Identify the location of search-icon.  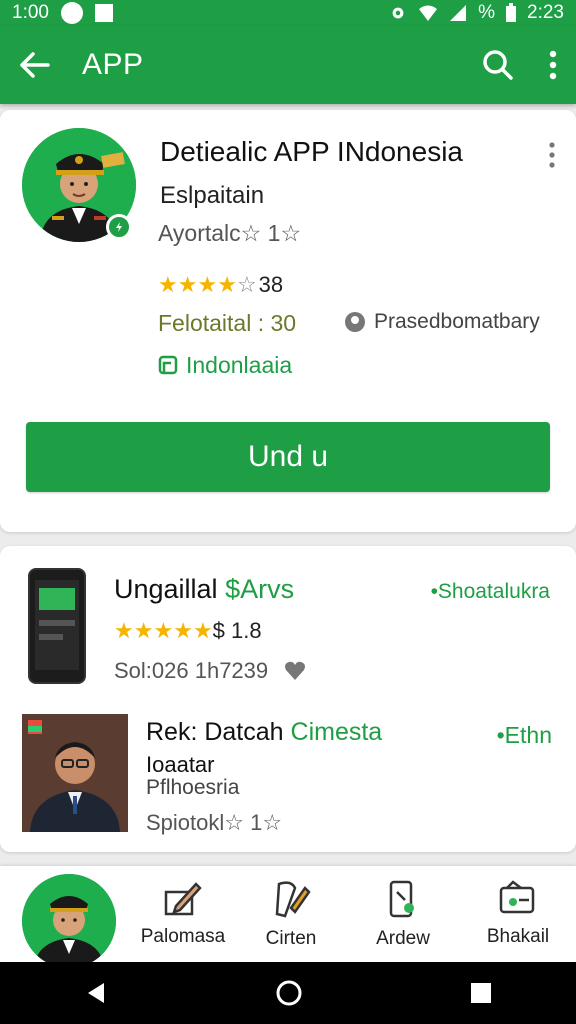
(498, 65).